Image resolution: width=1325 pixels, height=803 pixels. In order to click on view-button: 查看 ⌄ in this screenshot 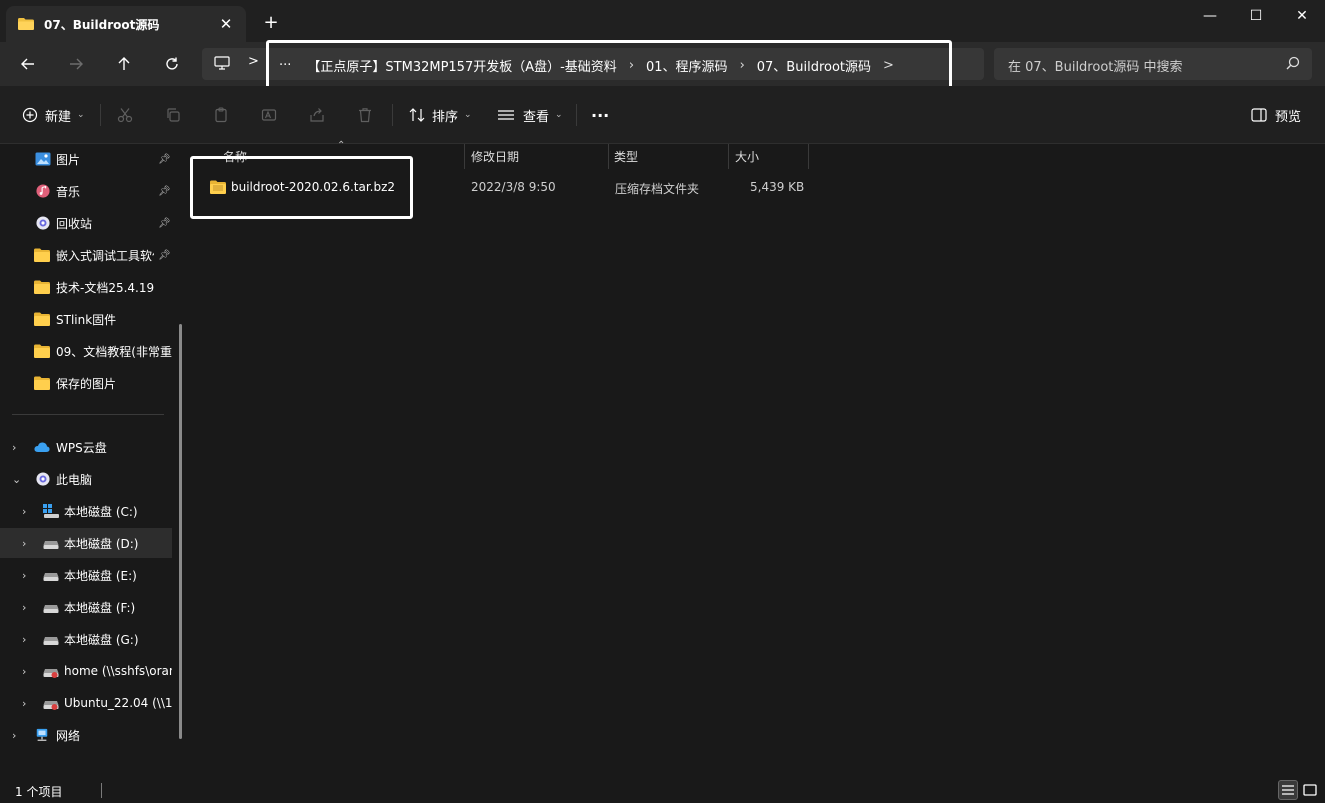, I will do `click(530, 115)`.